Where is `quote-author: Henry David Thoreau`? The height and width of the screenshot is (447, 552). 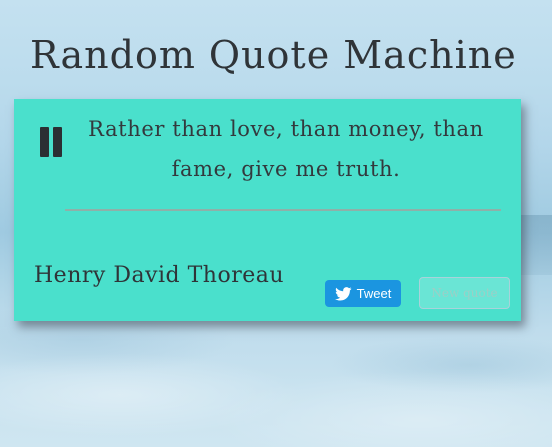
quote-author: Henry David Thoreau is located at coordinates (159, 275).